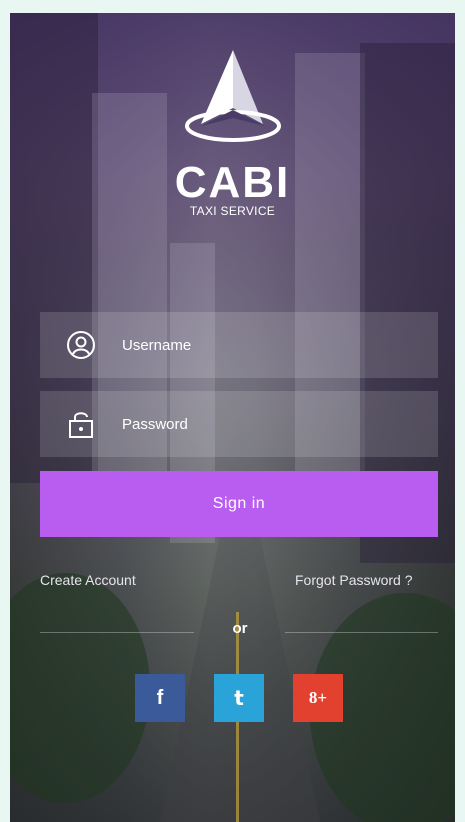 The image size is (465, 822). What do you see at coordinates (81, 345) in the screenshot?
I see `user-circle-icon` at bounding box center [81, 345].